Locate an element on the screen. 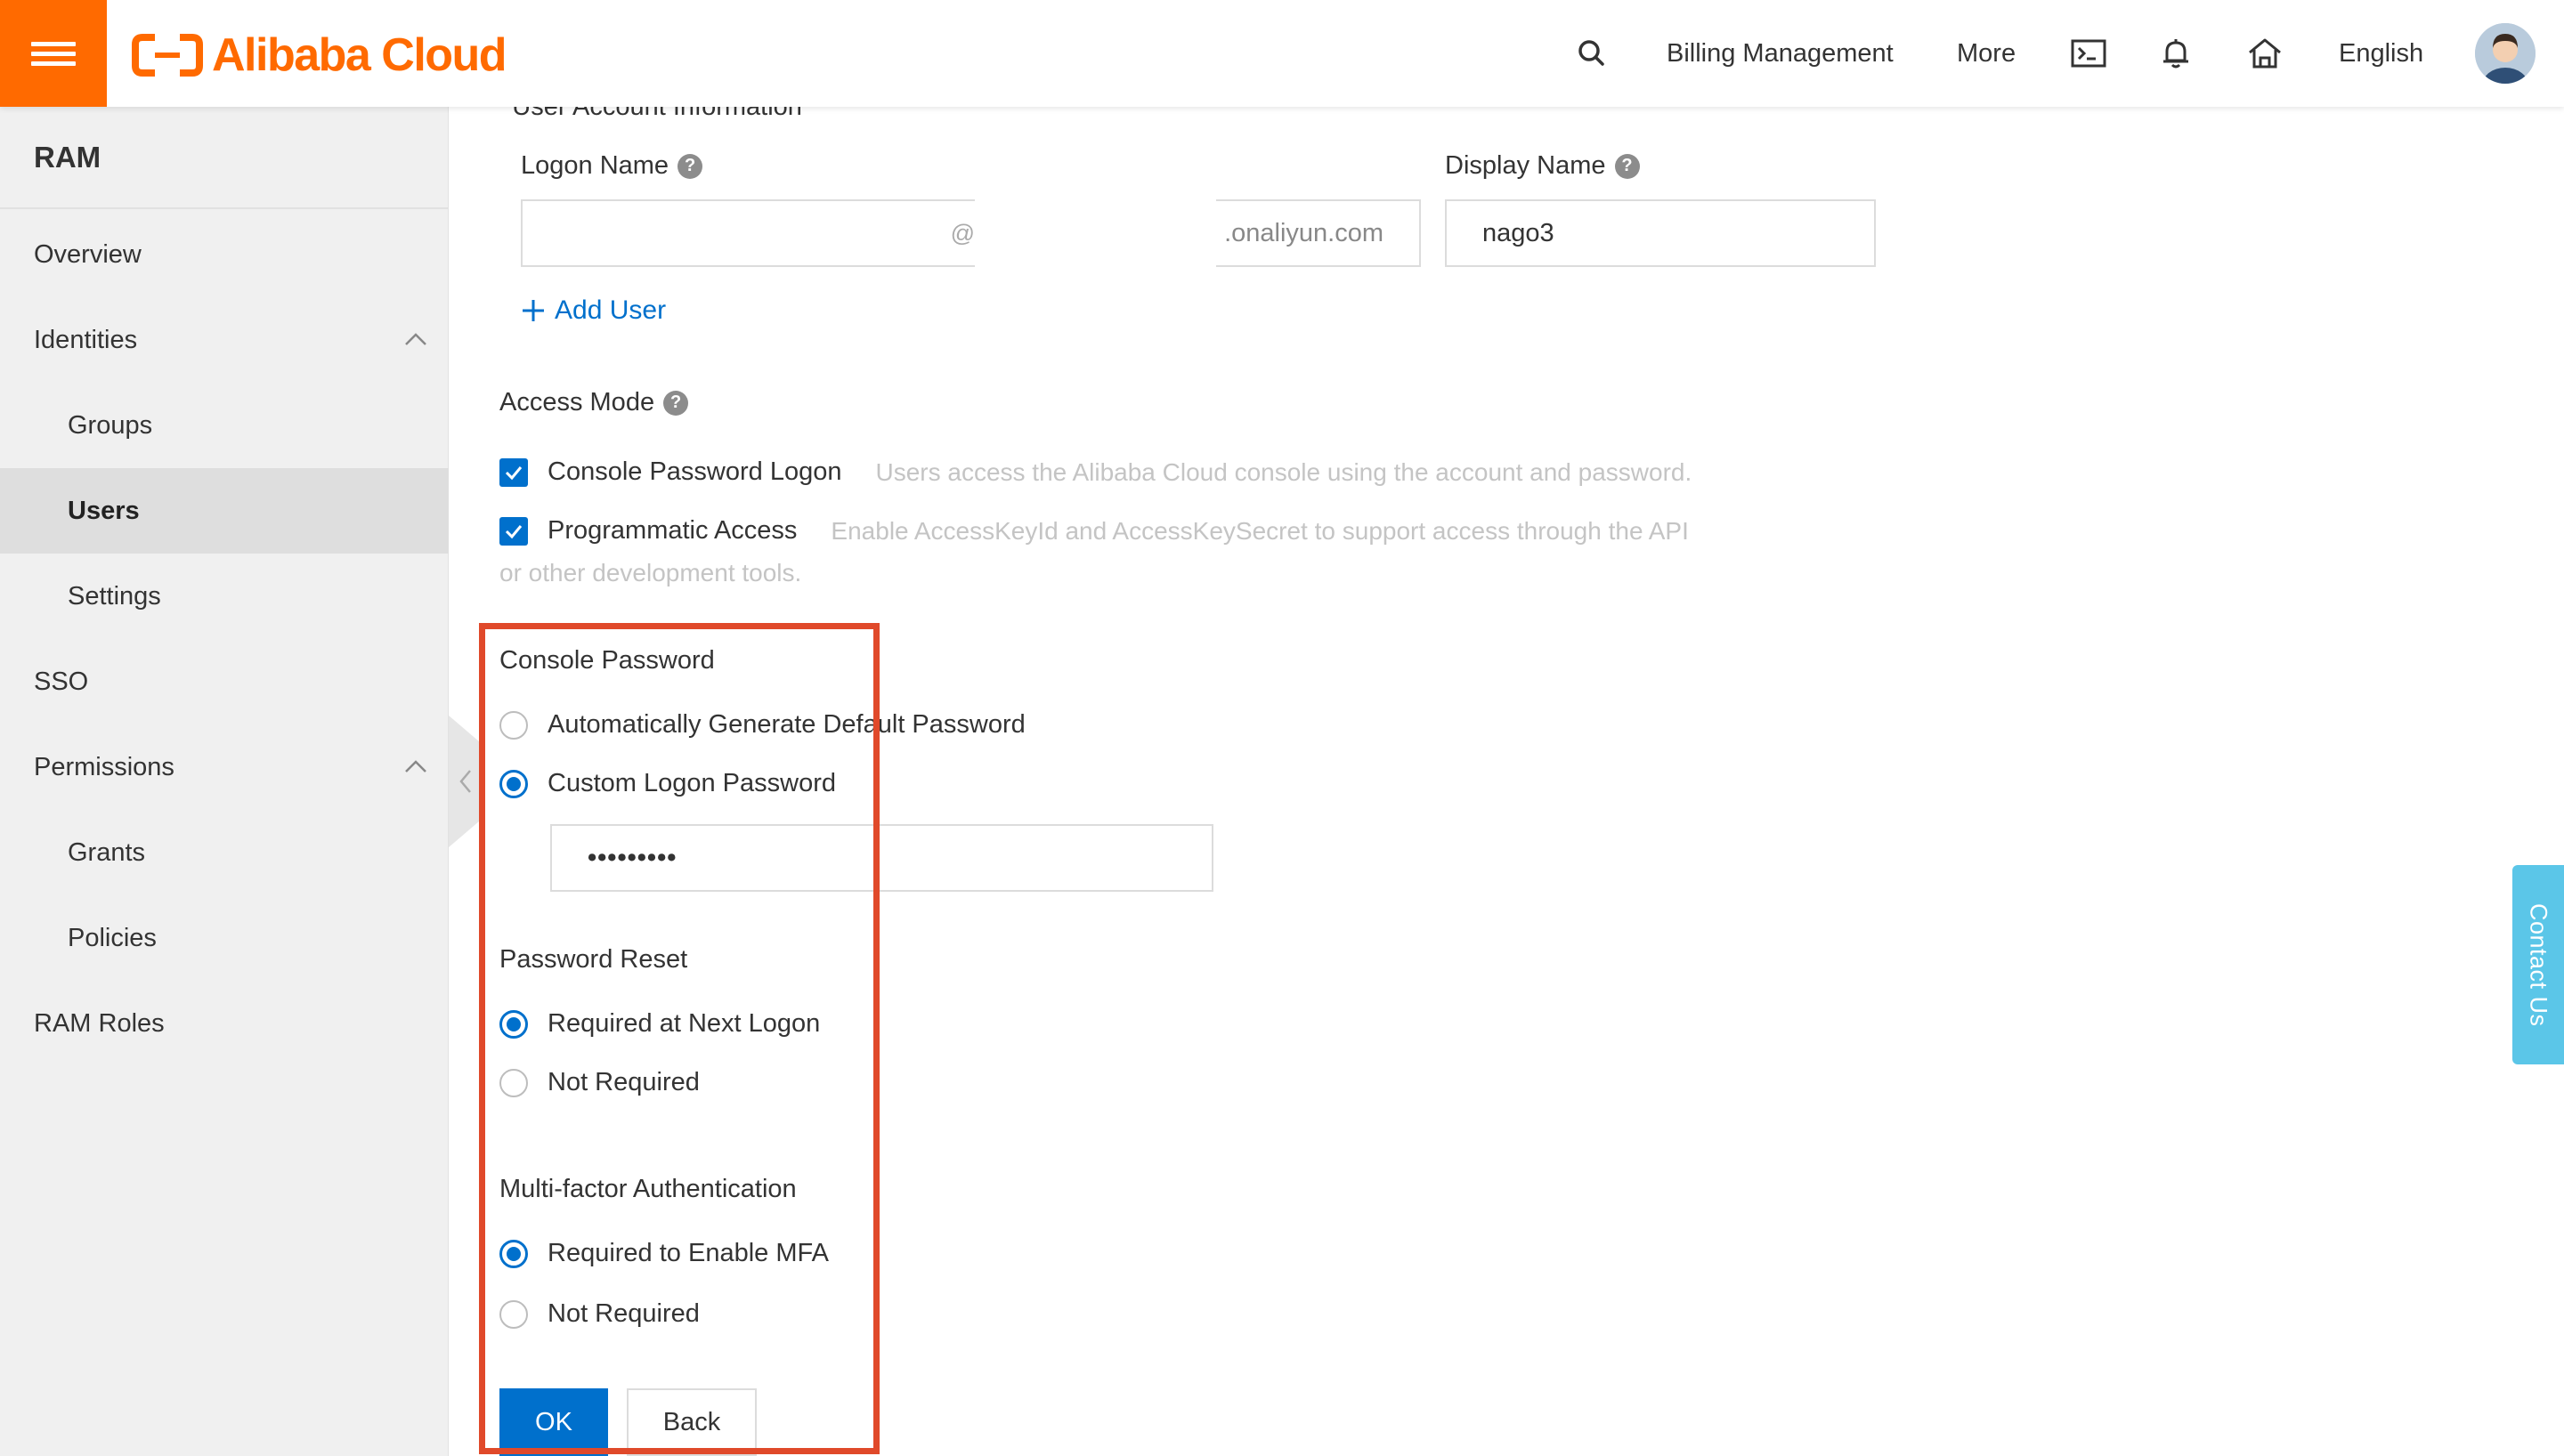 The width and height of the screenshot is (2564, 1456). sidebar-item-policies: Policies is located at coordinates (224, 938).